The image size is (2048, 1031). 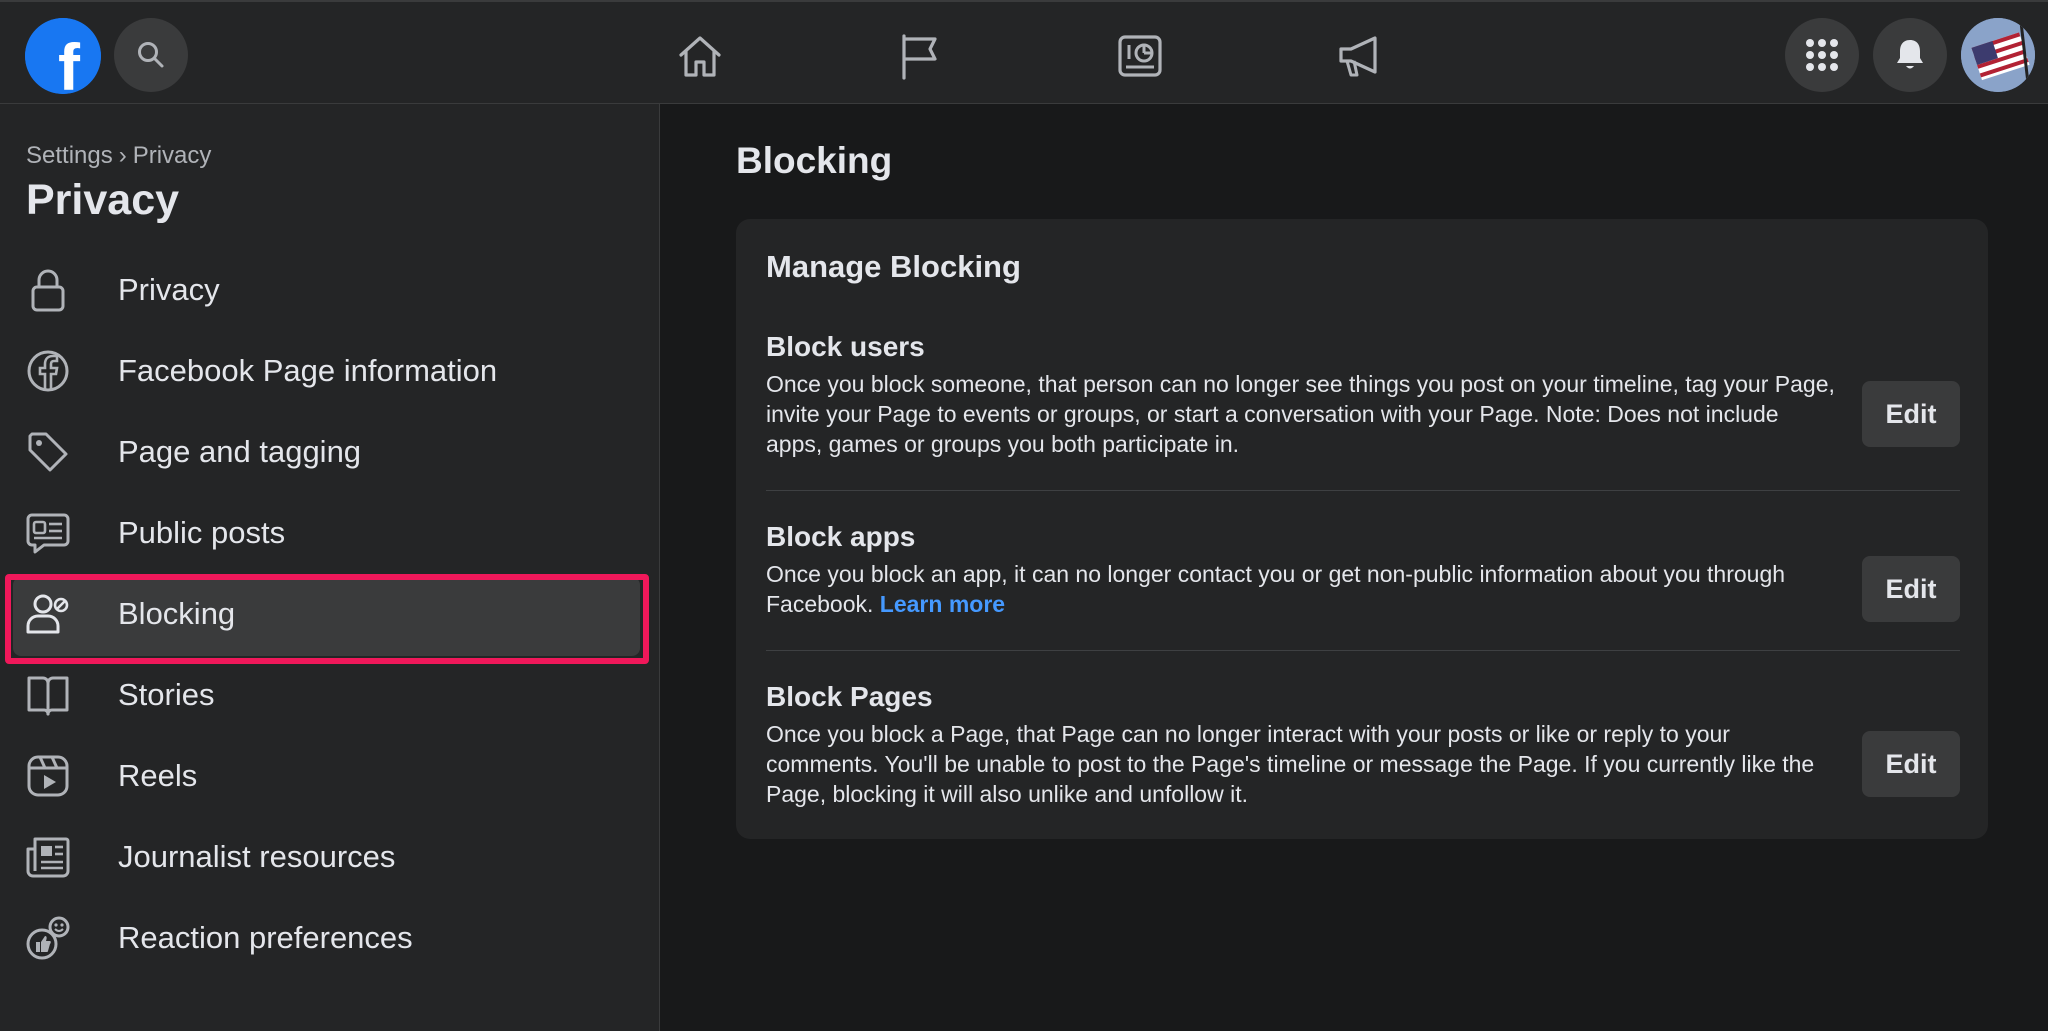 I want to click on edit-block-apps-button: Edit, so click(x=1911, y=589).